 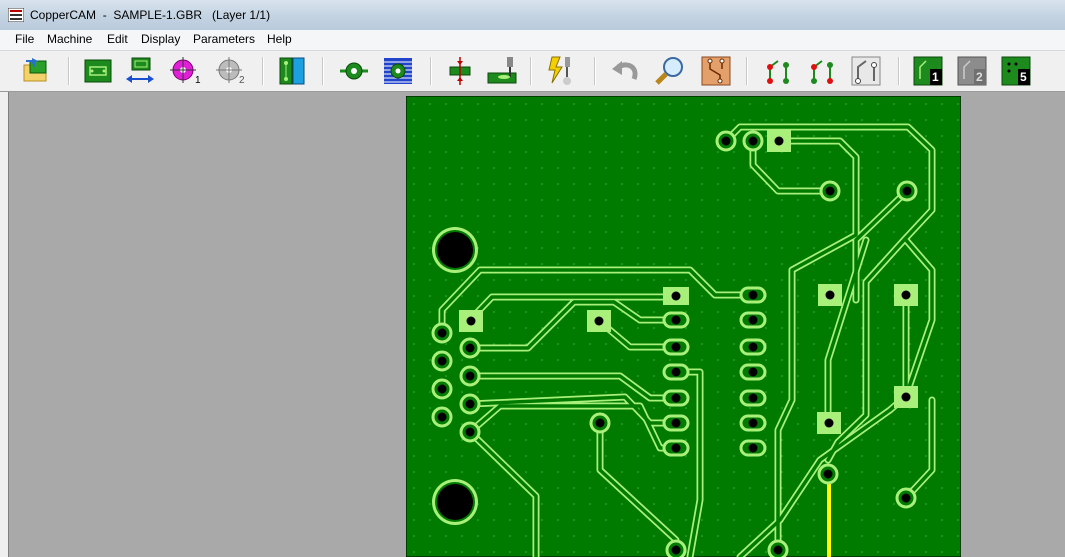 I want to click on hatching-icon, so click(x=398, y=71).